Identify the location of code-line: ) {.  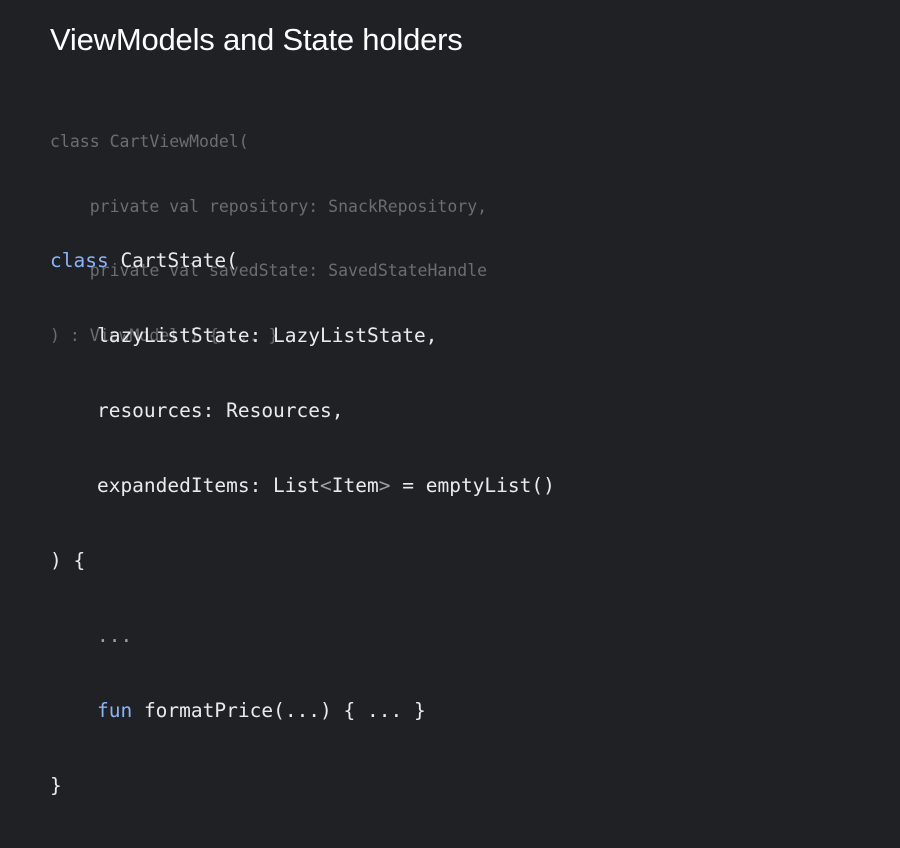
(68, 560).